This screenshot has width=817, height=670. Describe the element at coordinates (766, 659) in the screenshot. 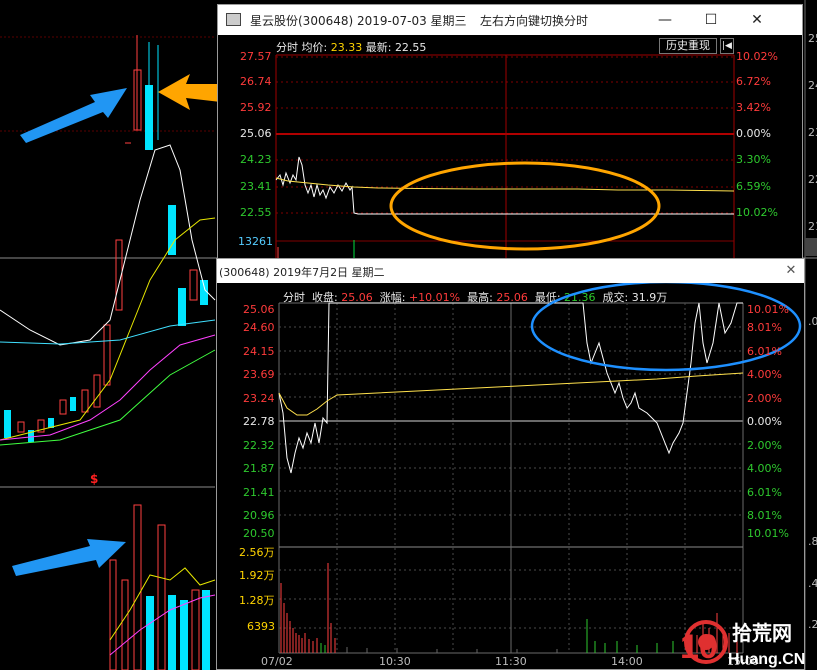

I see `watermark-brand-en: Huang.CN` at that location.